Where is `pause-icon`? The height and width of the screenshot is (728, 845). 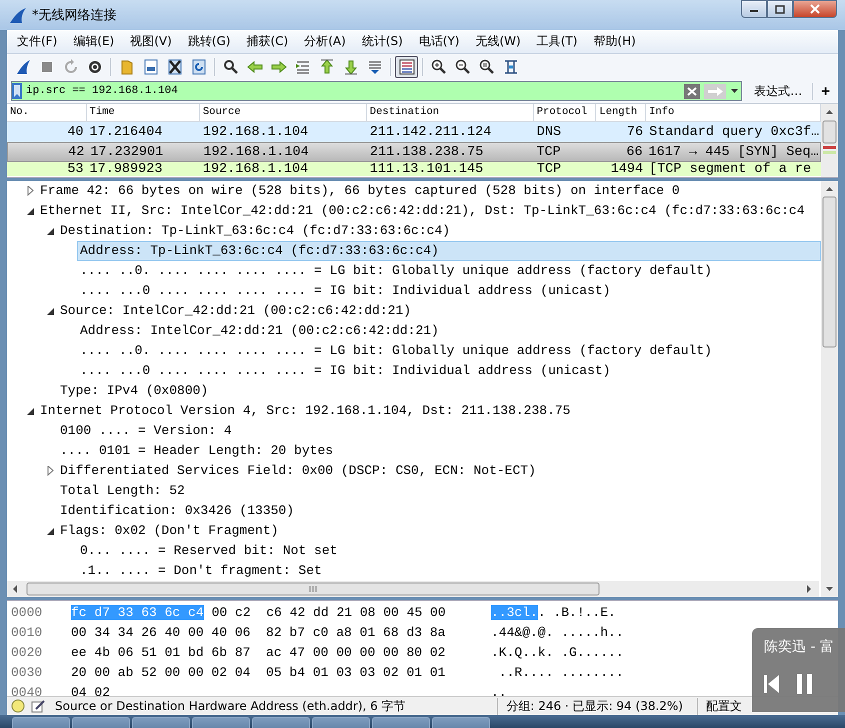
pause-icon is located at coordinates (804, 684).